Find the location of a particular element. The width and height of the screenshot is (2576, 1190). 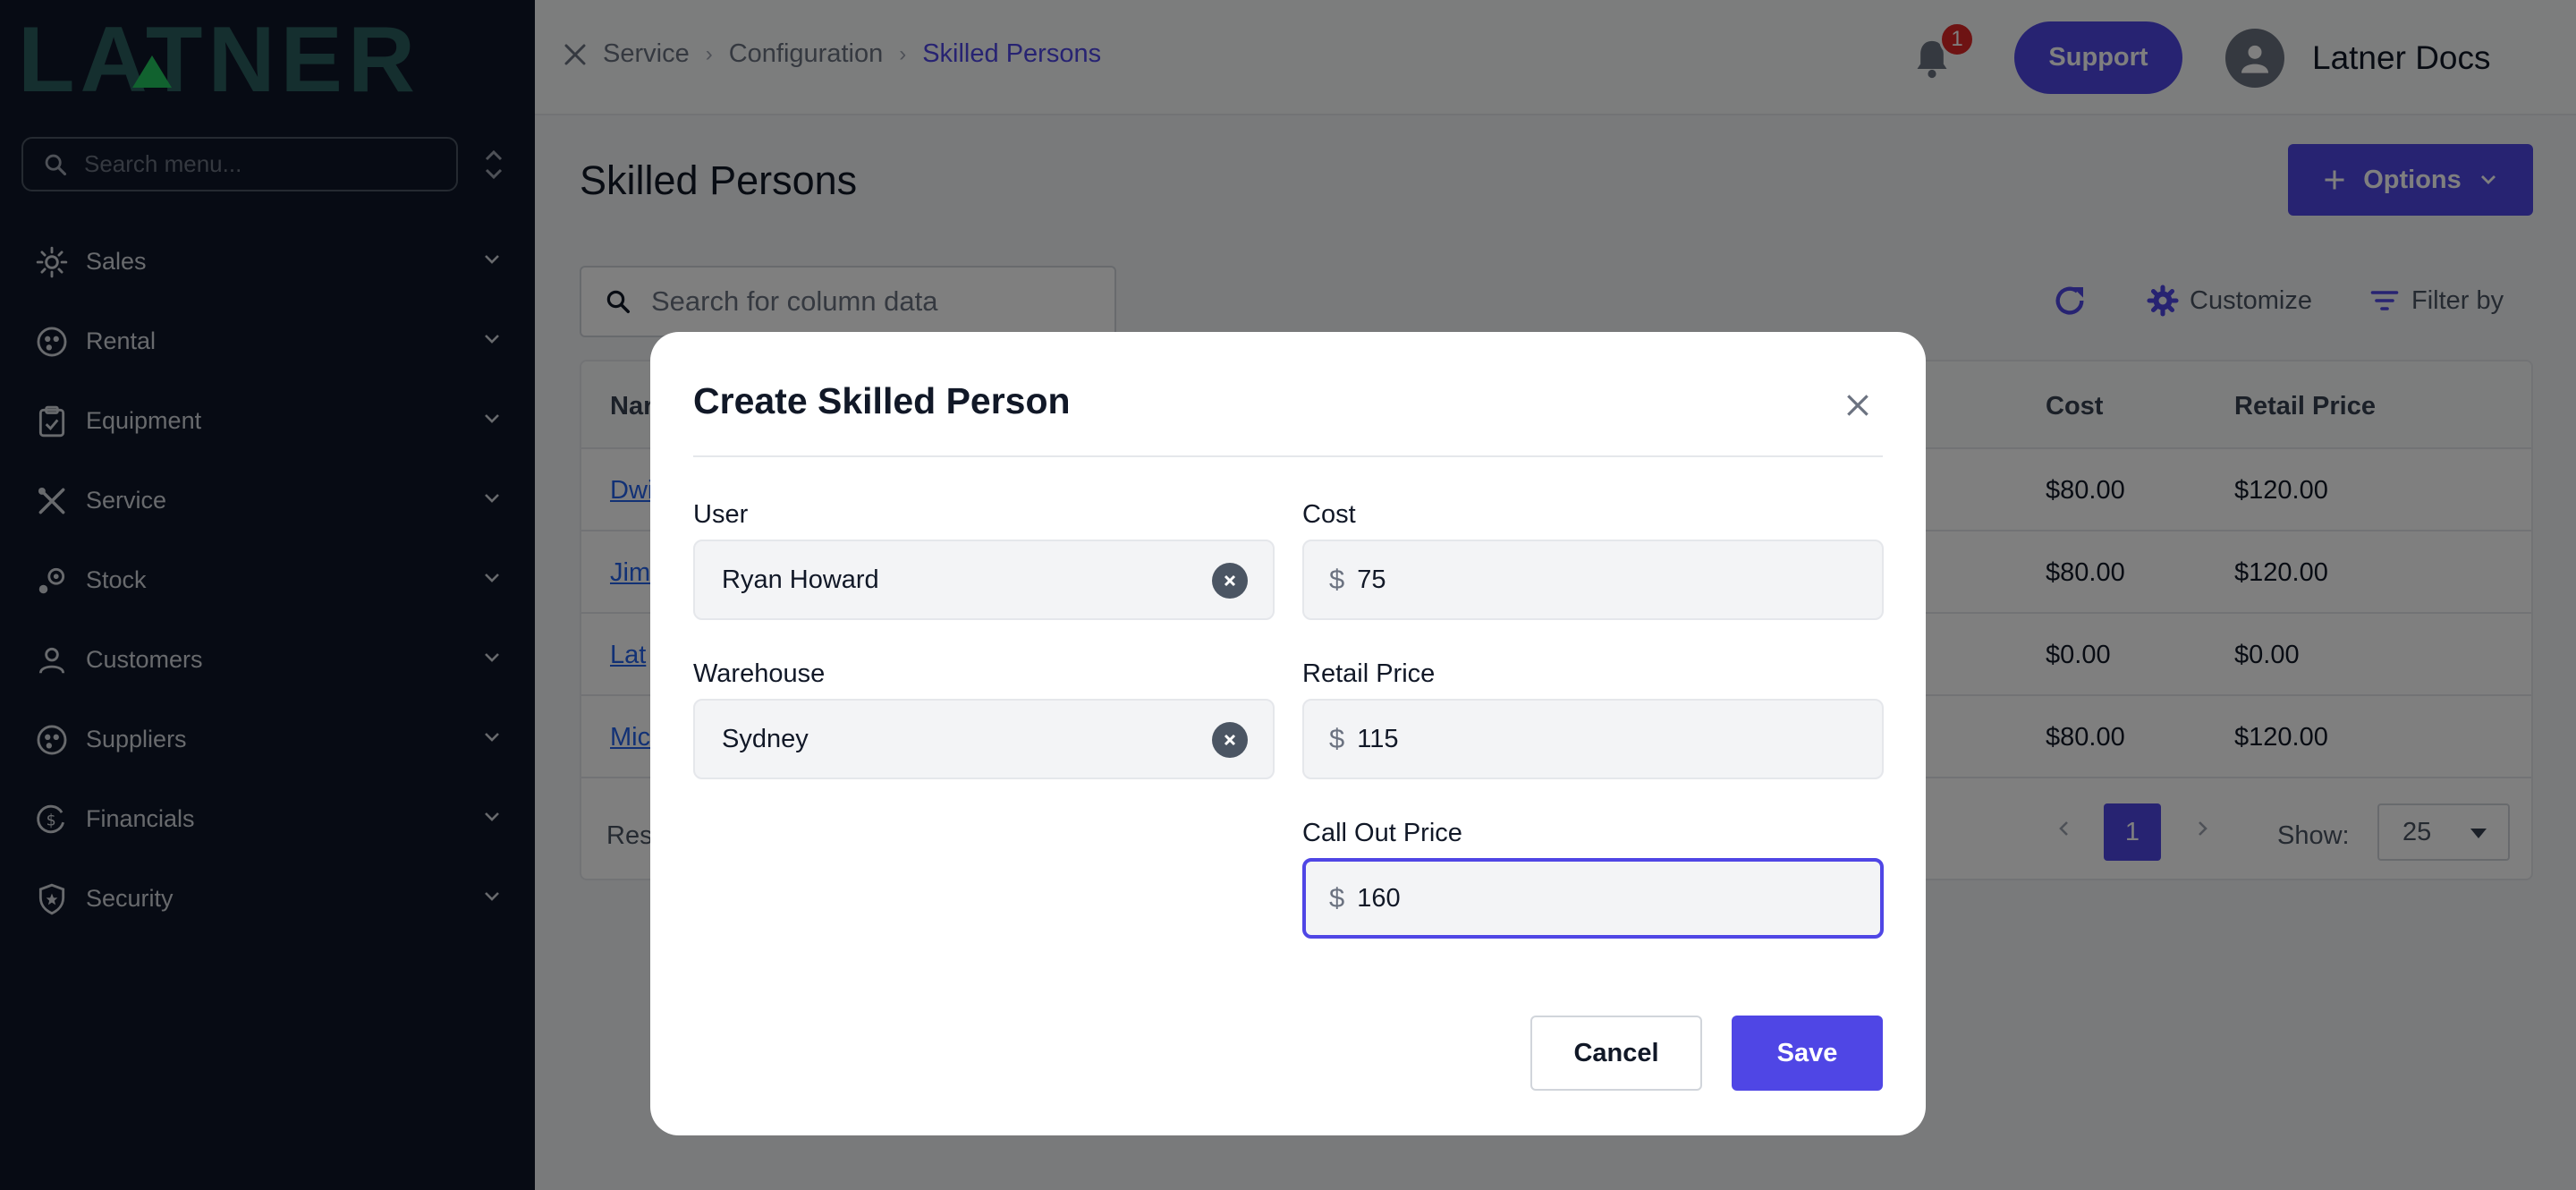

call-out-price-input is located at coordinates (1608, 898).